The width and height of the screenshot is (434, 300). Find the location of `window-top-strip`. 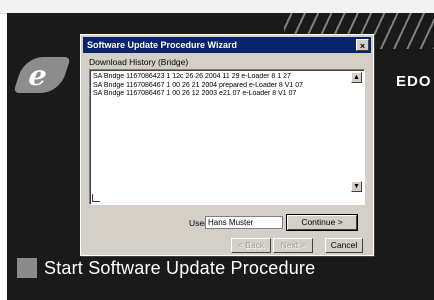

window-top-strip is located at coordinates (217, 7).